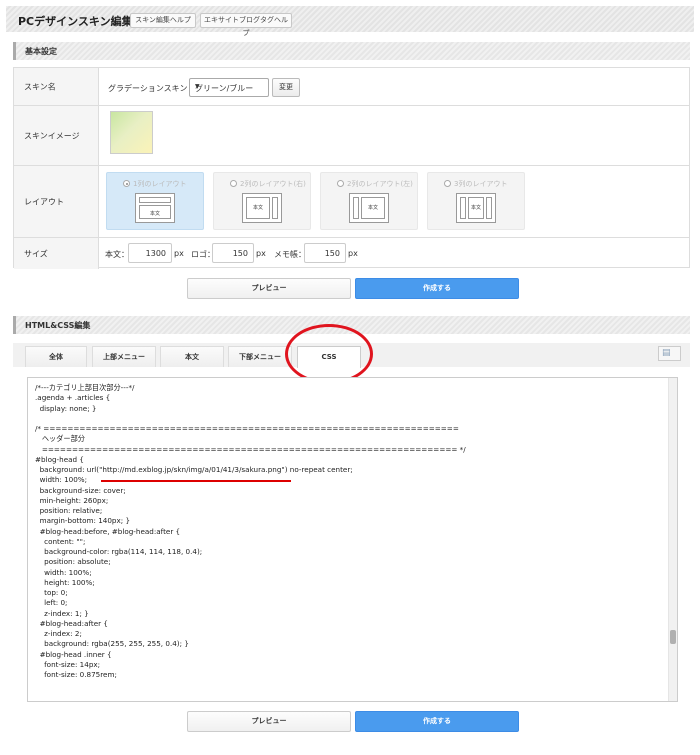 The height and width of the screenshot is (755, 700). I want to click on layout-2col-left-icon: 本文, so click(369, 208).